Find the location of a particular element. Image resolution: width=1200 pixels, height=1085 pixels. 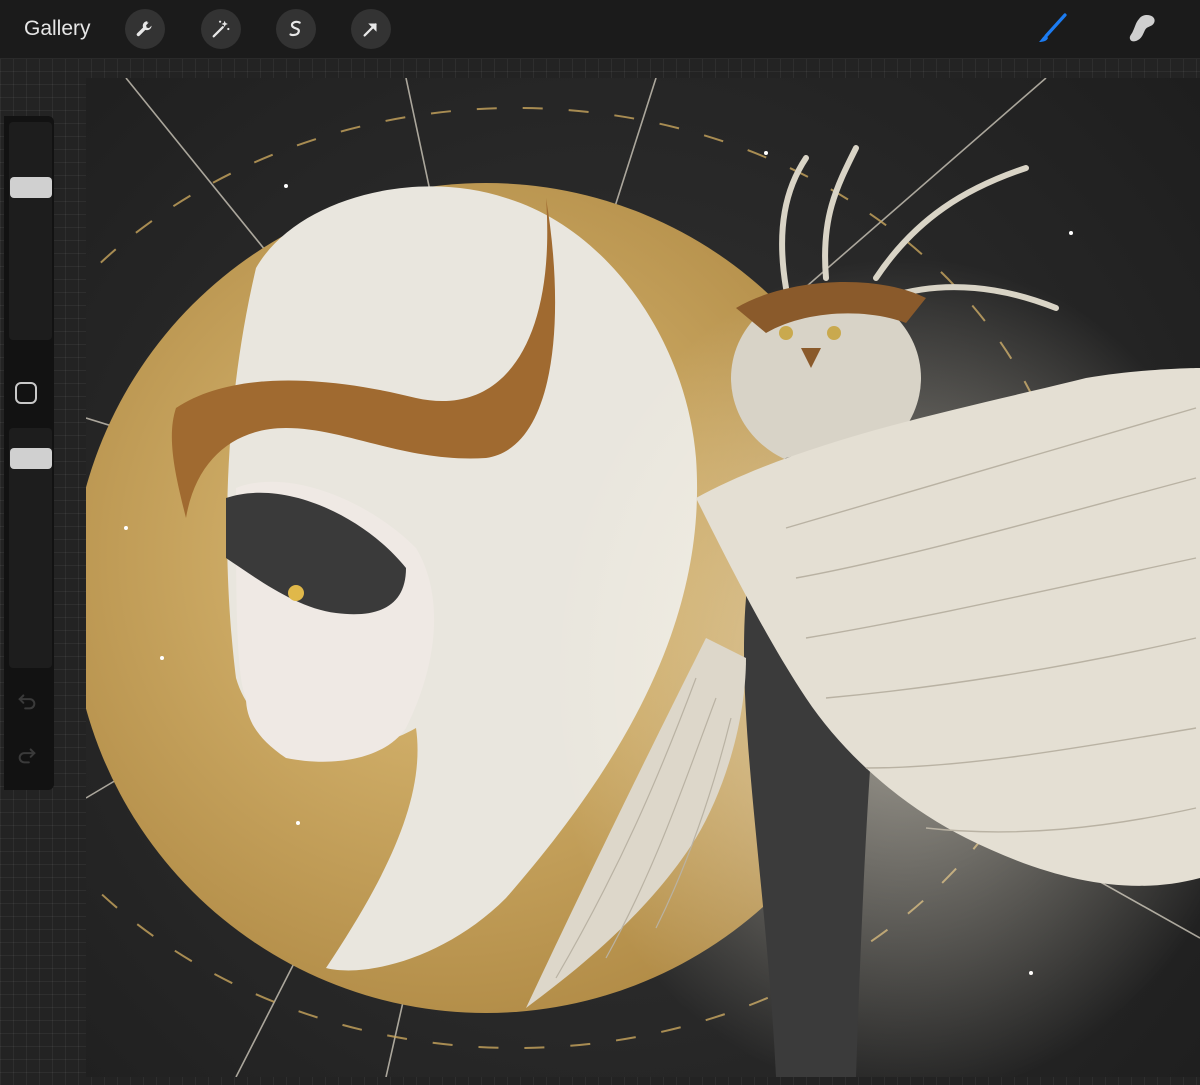

move-arrow-icon is located at coordinates (371, 29).